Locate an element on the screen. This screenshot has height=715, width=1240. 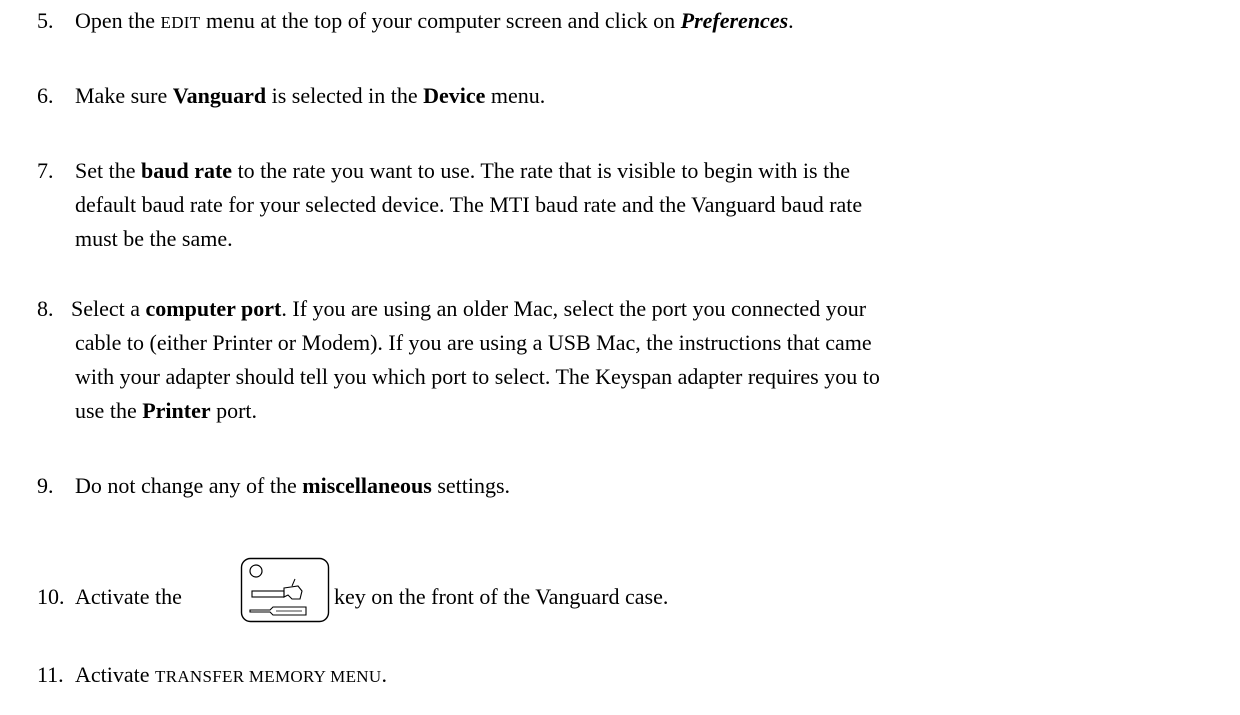
line: use the Printer port. is located at coordinates (646, 411).